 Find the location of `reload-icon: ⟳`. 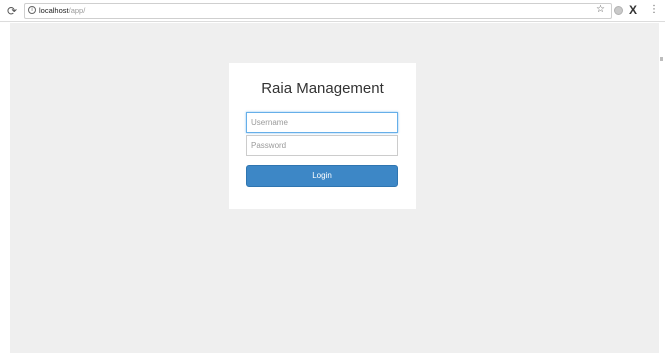

reload-icon: ⟳ is located at coordinates (12, 11).